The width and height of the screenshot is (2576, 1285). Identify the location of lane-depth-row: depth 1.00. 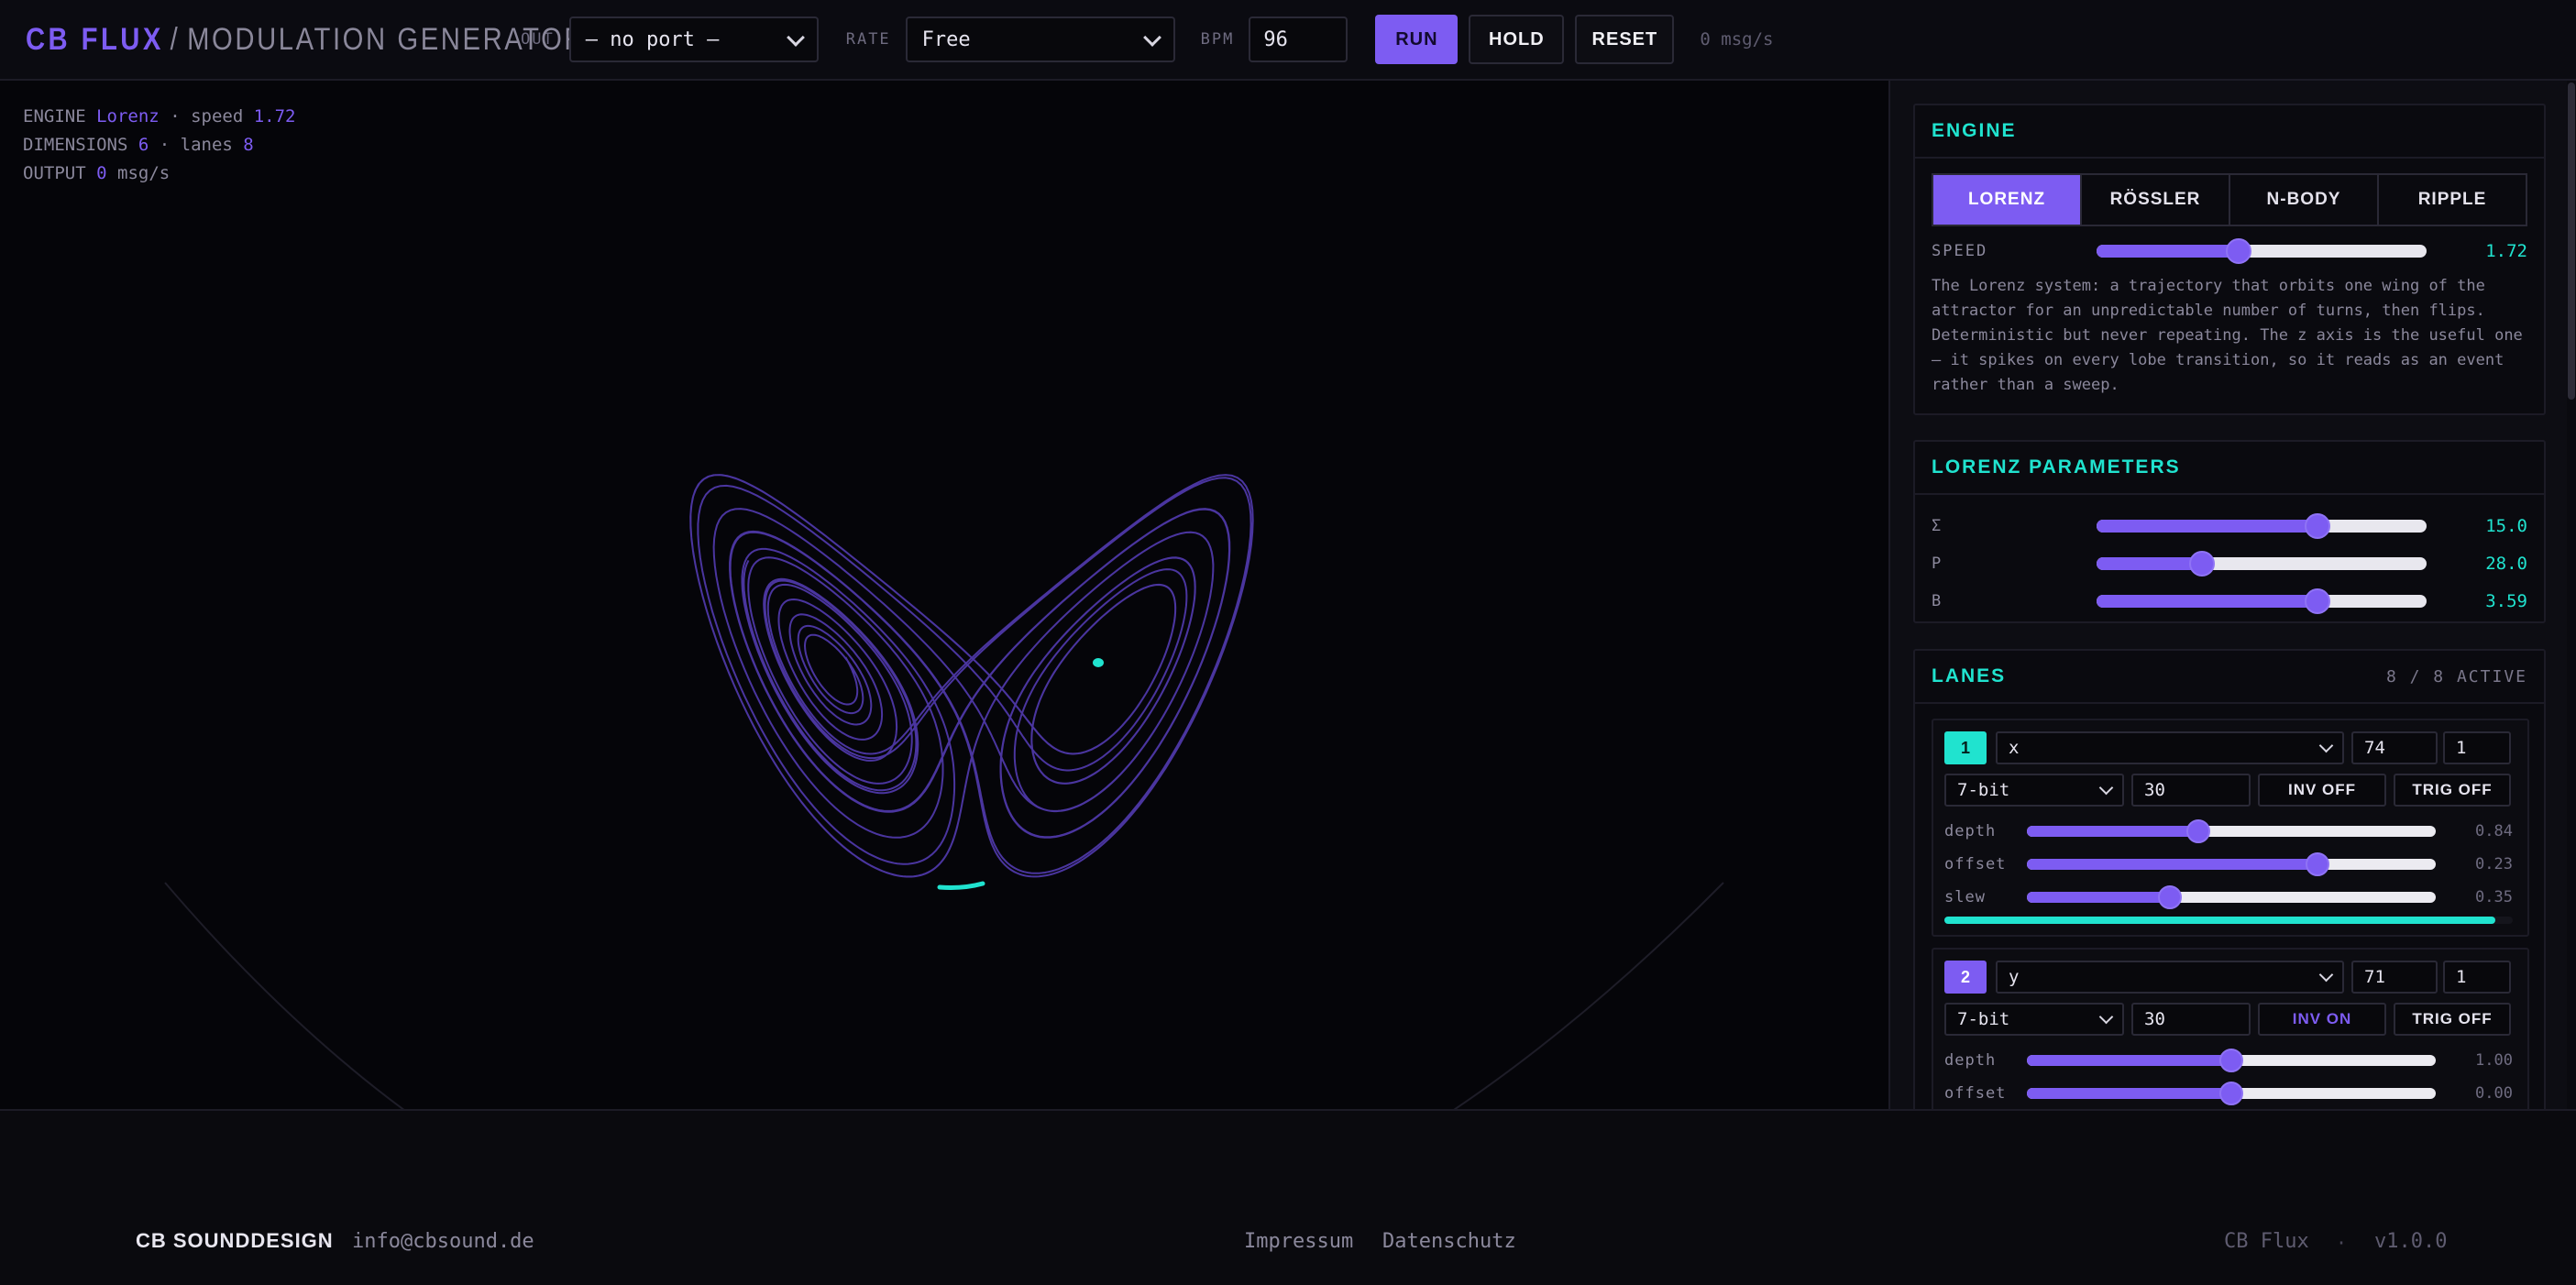
(2229, 1060).